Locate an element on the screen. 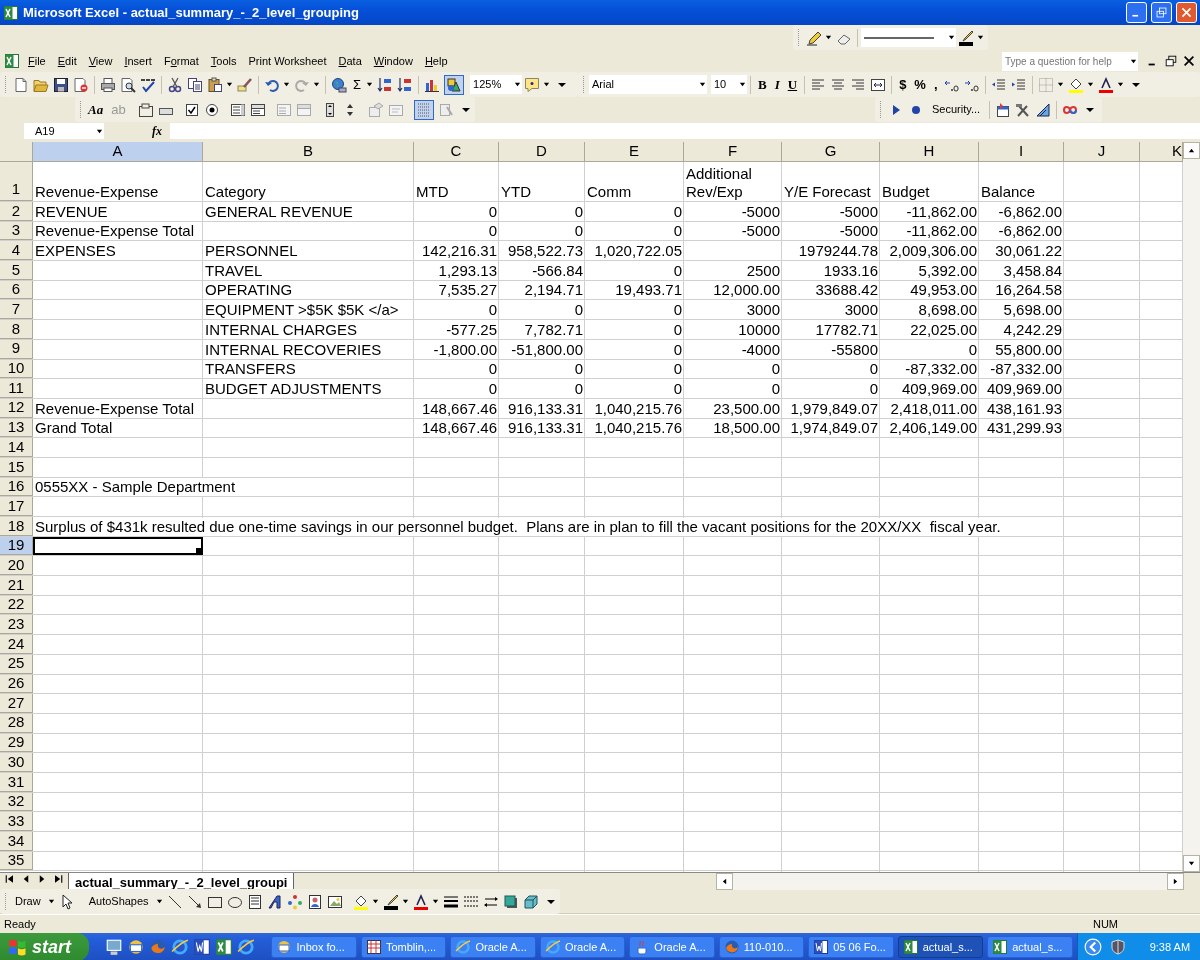 This screenshot has width=1200, height=960. row-header: 23 is located at coordinates (16, 625).